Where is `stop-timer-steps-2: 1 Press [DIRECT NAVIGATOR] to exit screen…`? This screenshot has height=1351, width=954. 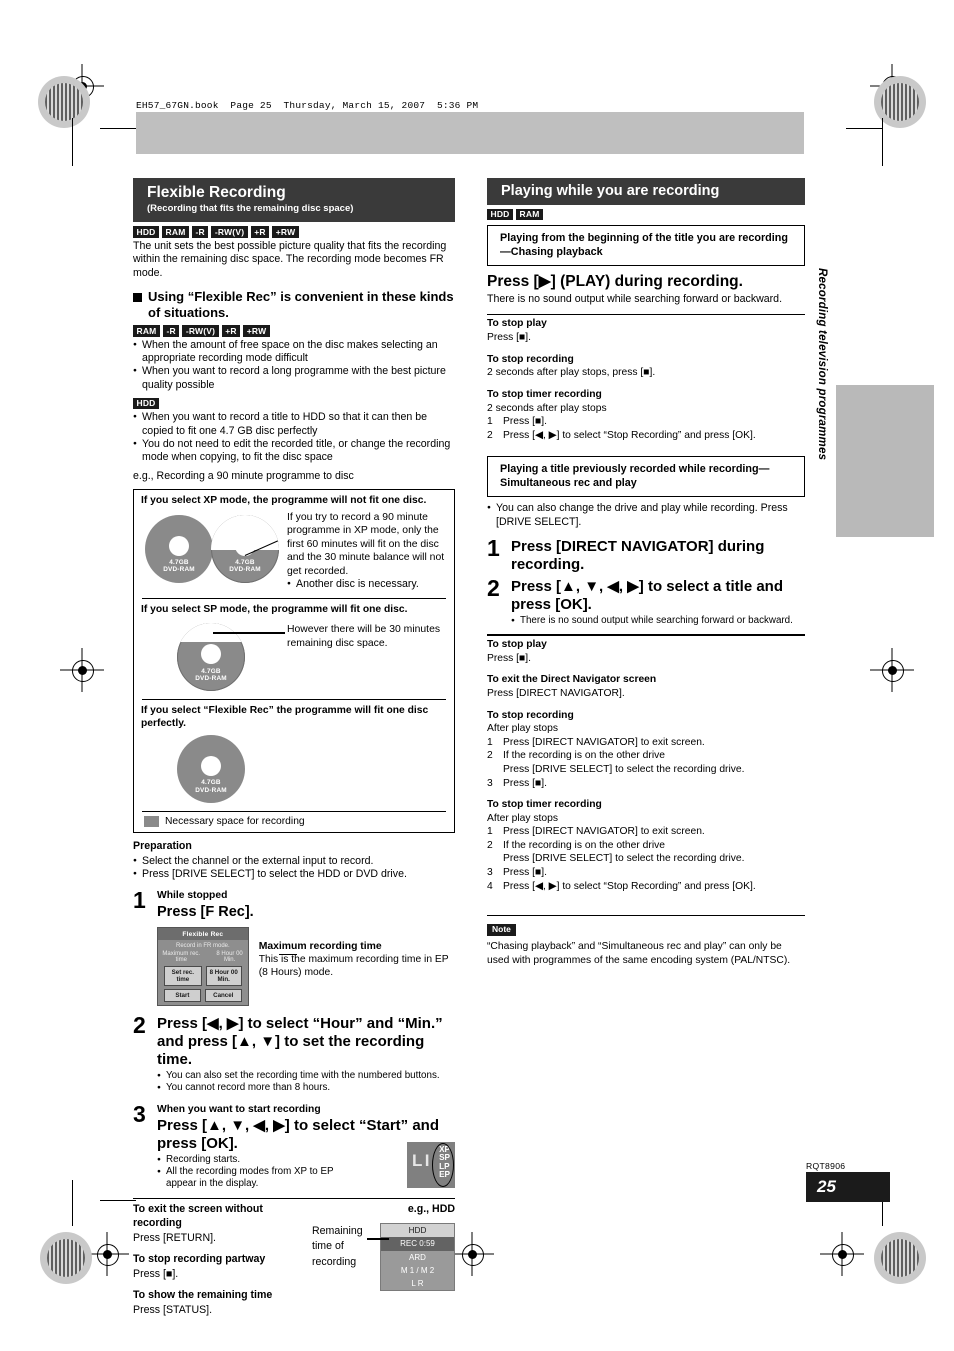 stop-timer-steps-2: 1 Press [DIRECT NAVIGATOR] to exit screen… is located at coordinates (646, 859).